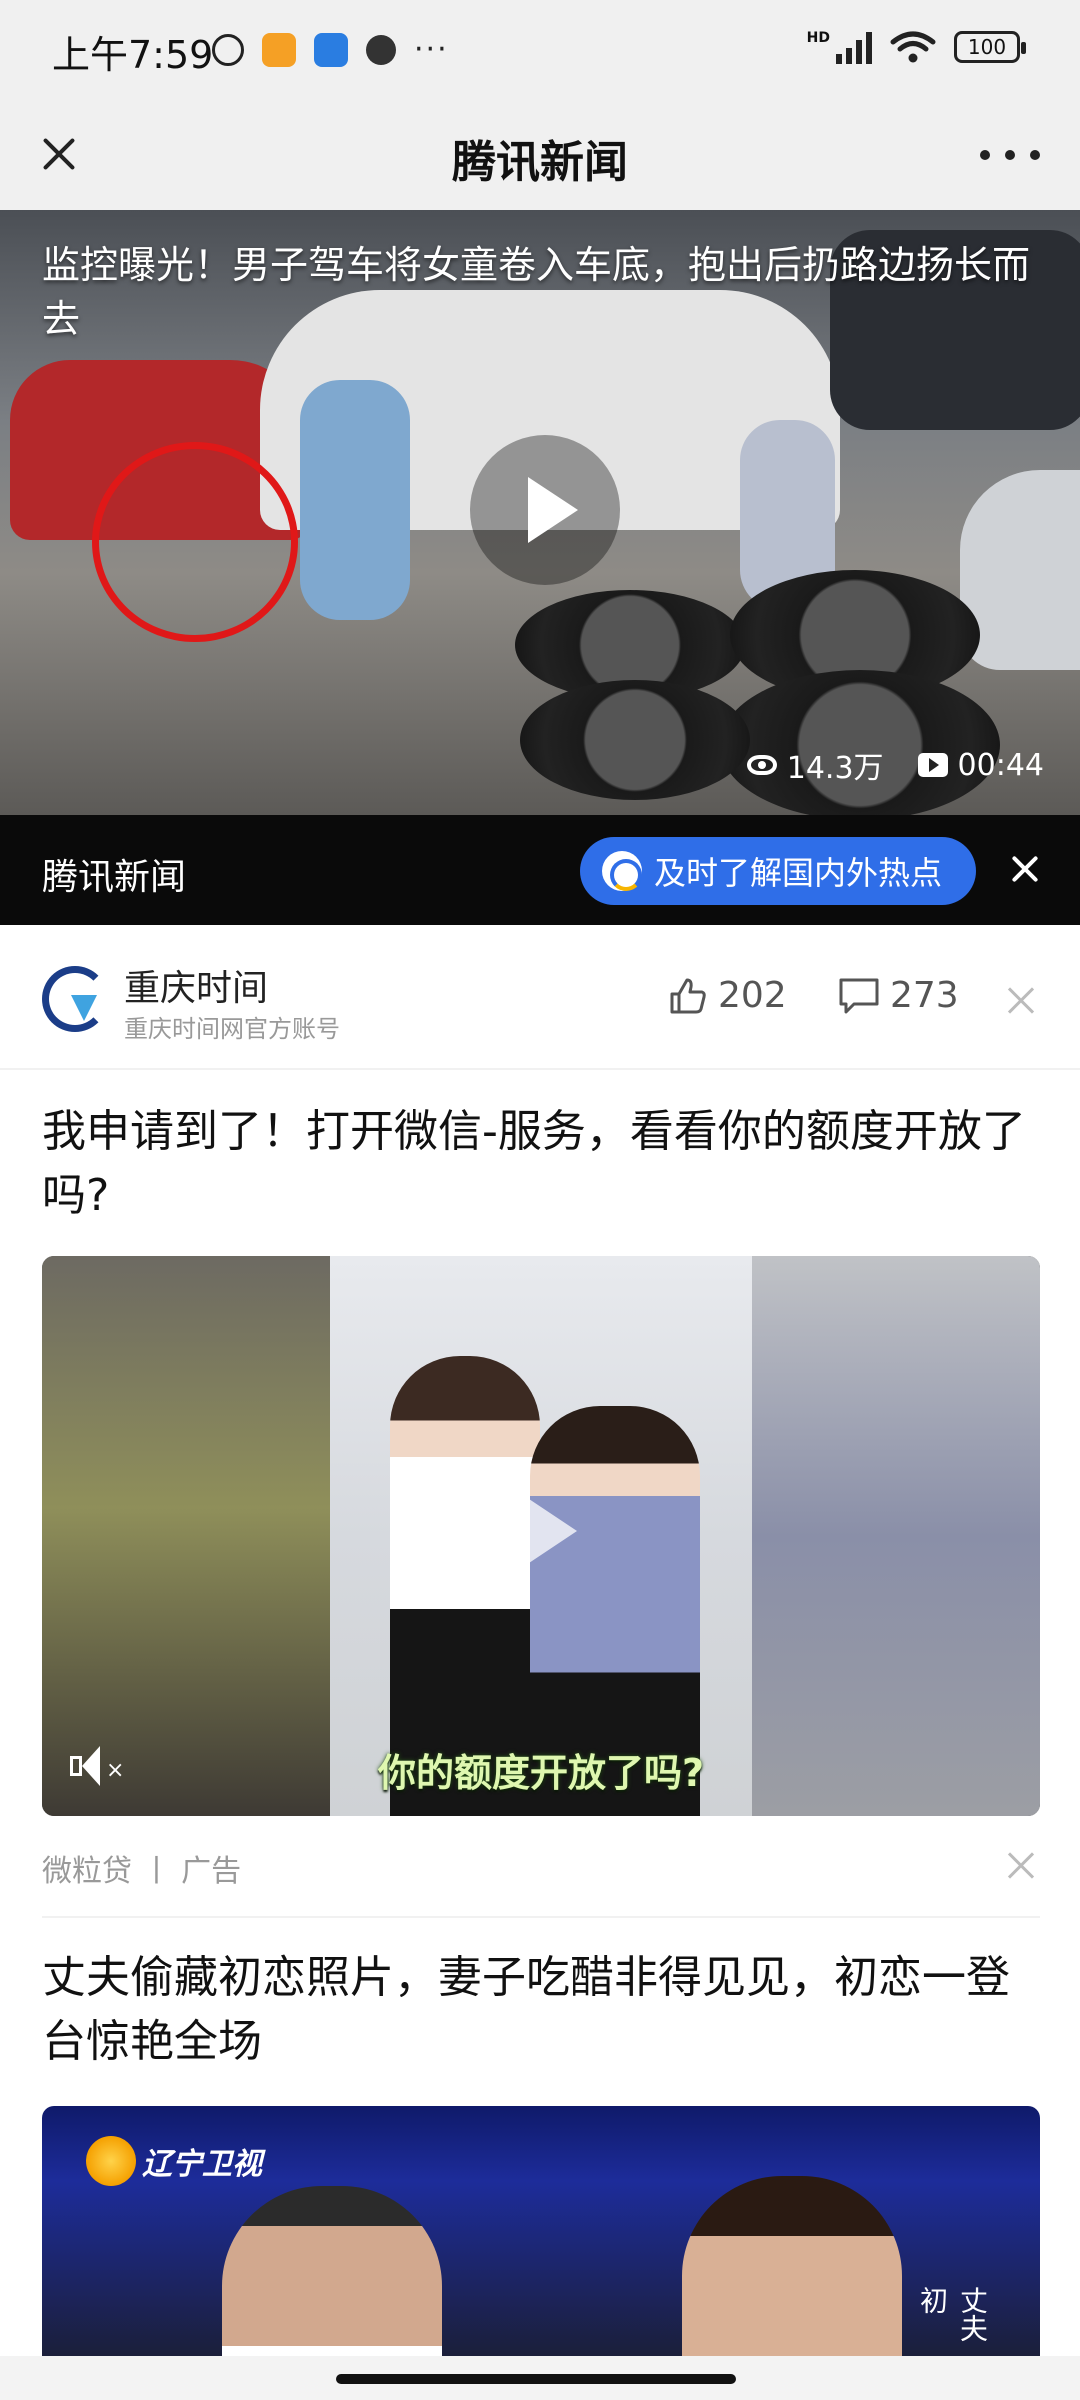 This screenshot has height=2400, width=1080. Describe the element at coordinates (990, 47) in the screenshot. I see `battery-icon: 100` at that location.